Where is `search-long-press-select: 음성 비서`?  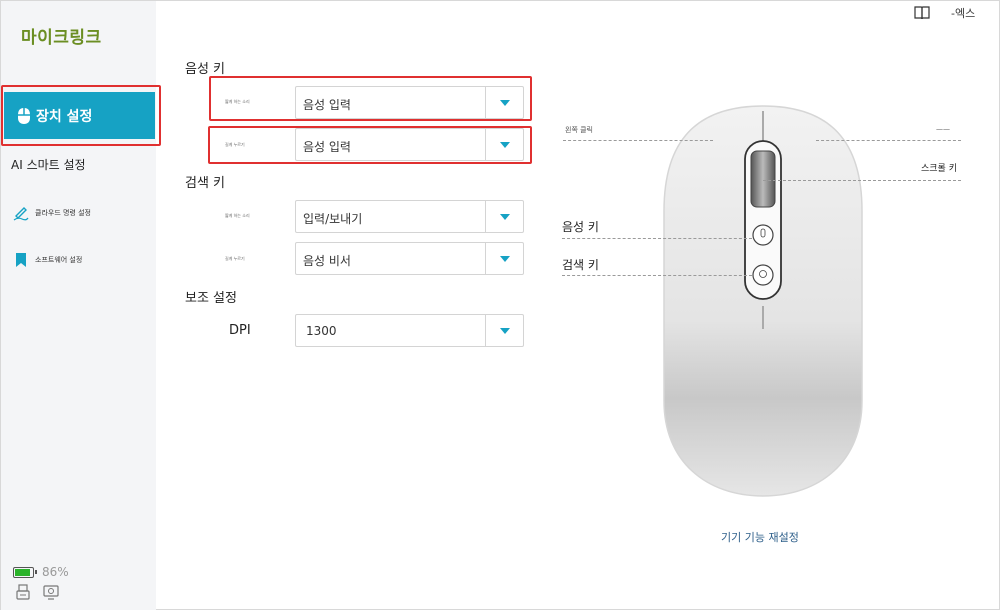
search-long-press-select: 음성 비서 is located at coordinates (409, 258).